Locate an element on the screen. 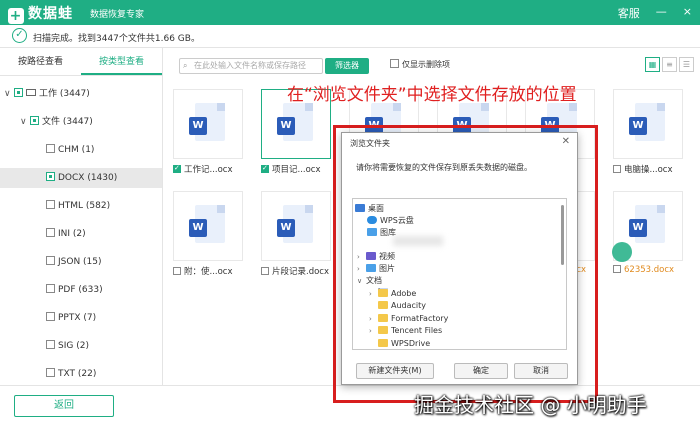 The width and height of the screenshot is (700, 427). file-card: W 附：使...ocx is located at coordinates (207, 235).